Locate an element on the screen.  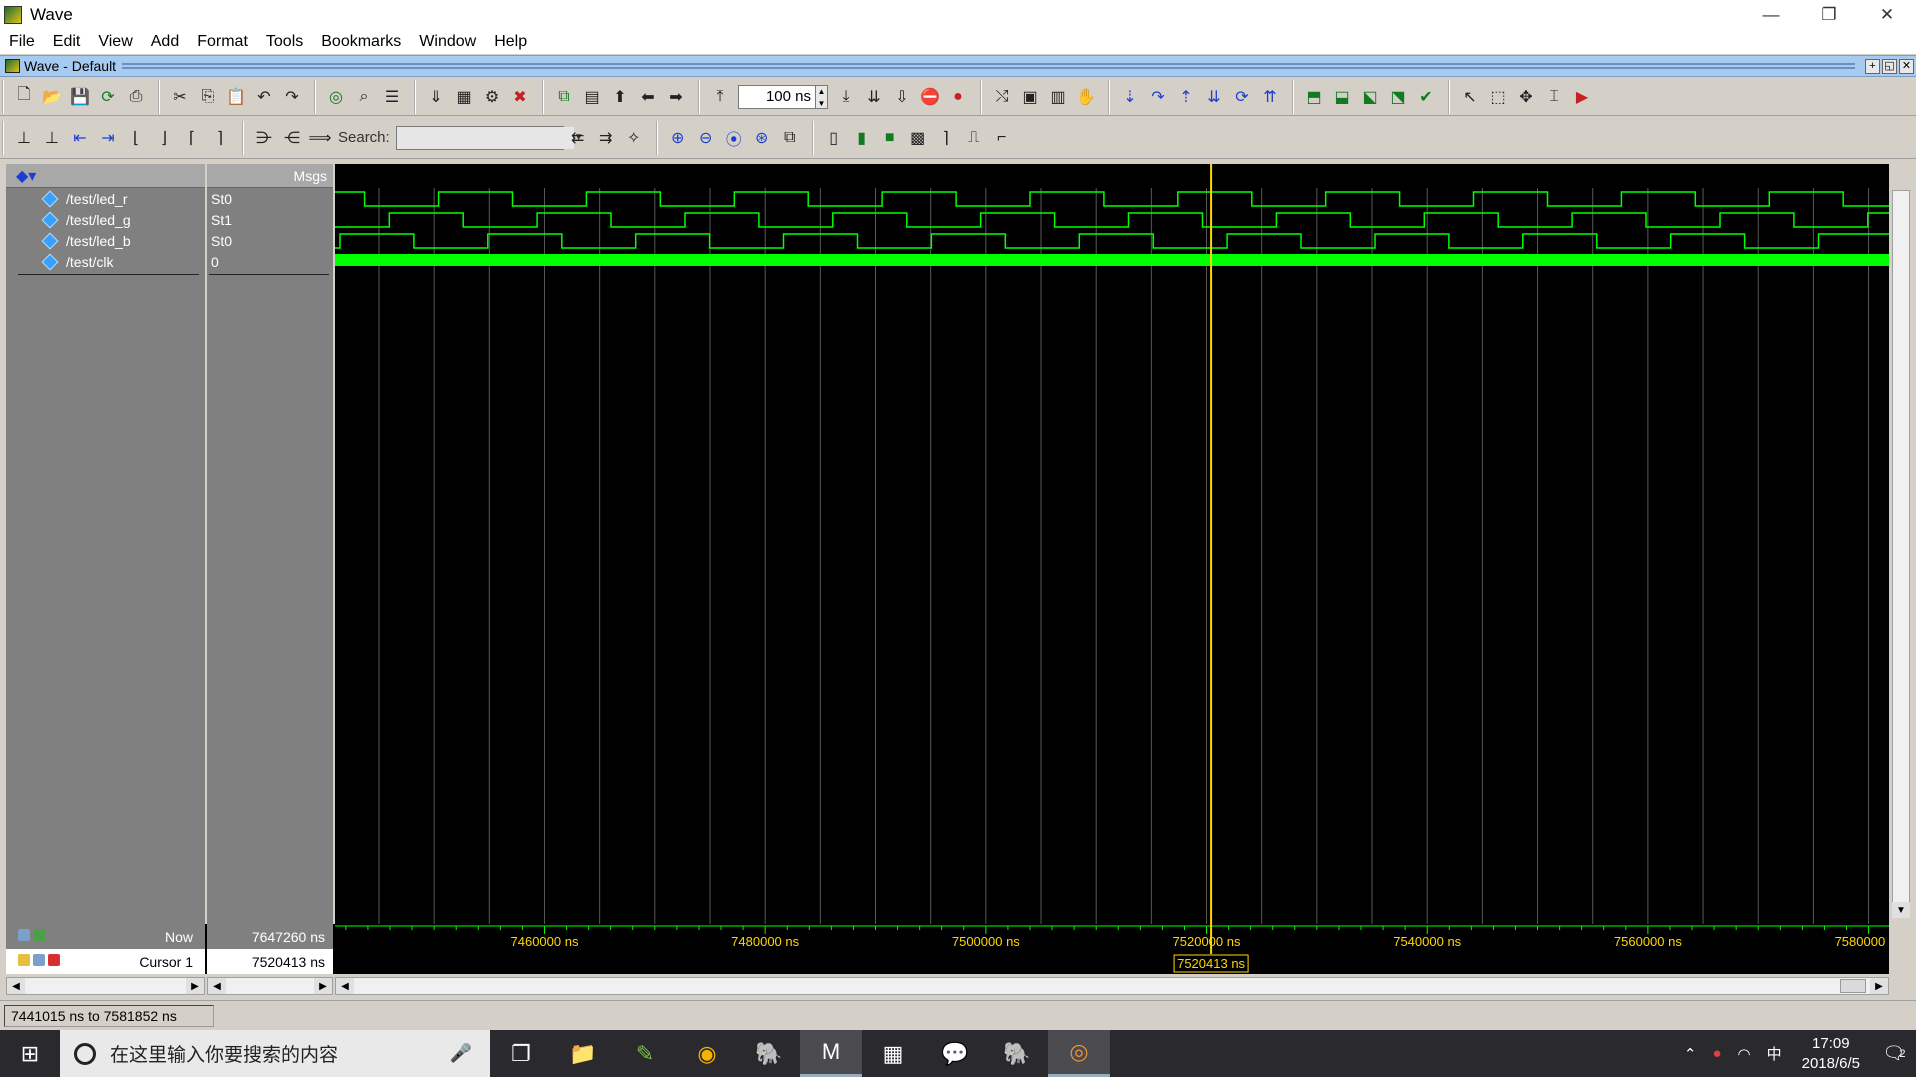
instance-icon: ◆▾ is located at coordinates (26, 176).